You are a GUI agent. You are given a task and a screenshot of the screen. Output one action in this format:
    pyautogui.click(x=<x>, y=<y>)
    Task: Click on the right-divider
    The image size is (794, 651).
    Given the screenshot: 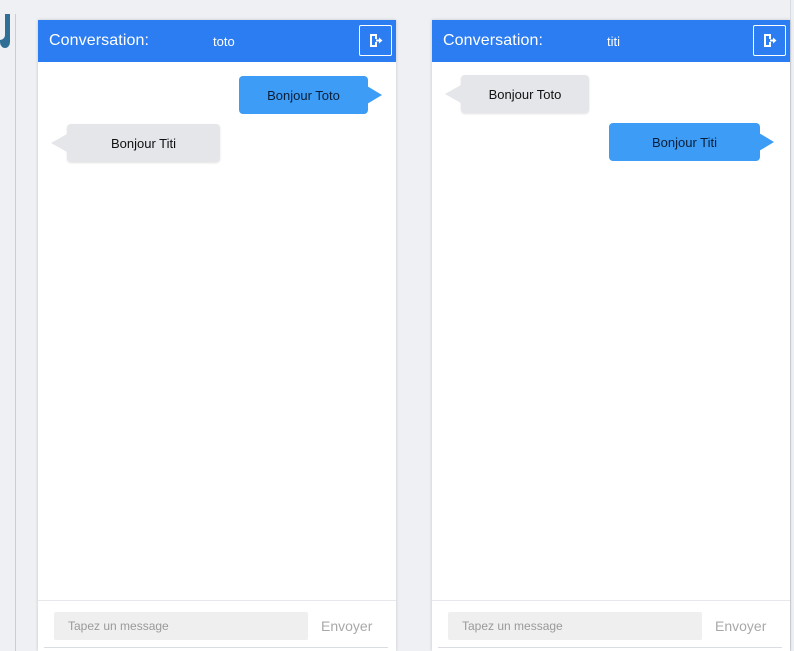 What is the action you would take?
    pyautogui.click(x=790, y=325)
    